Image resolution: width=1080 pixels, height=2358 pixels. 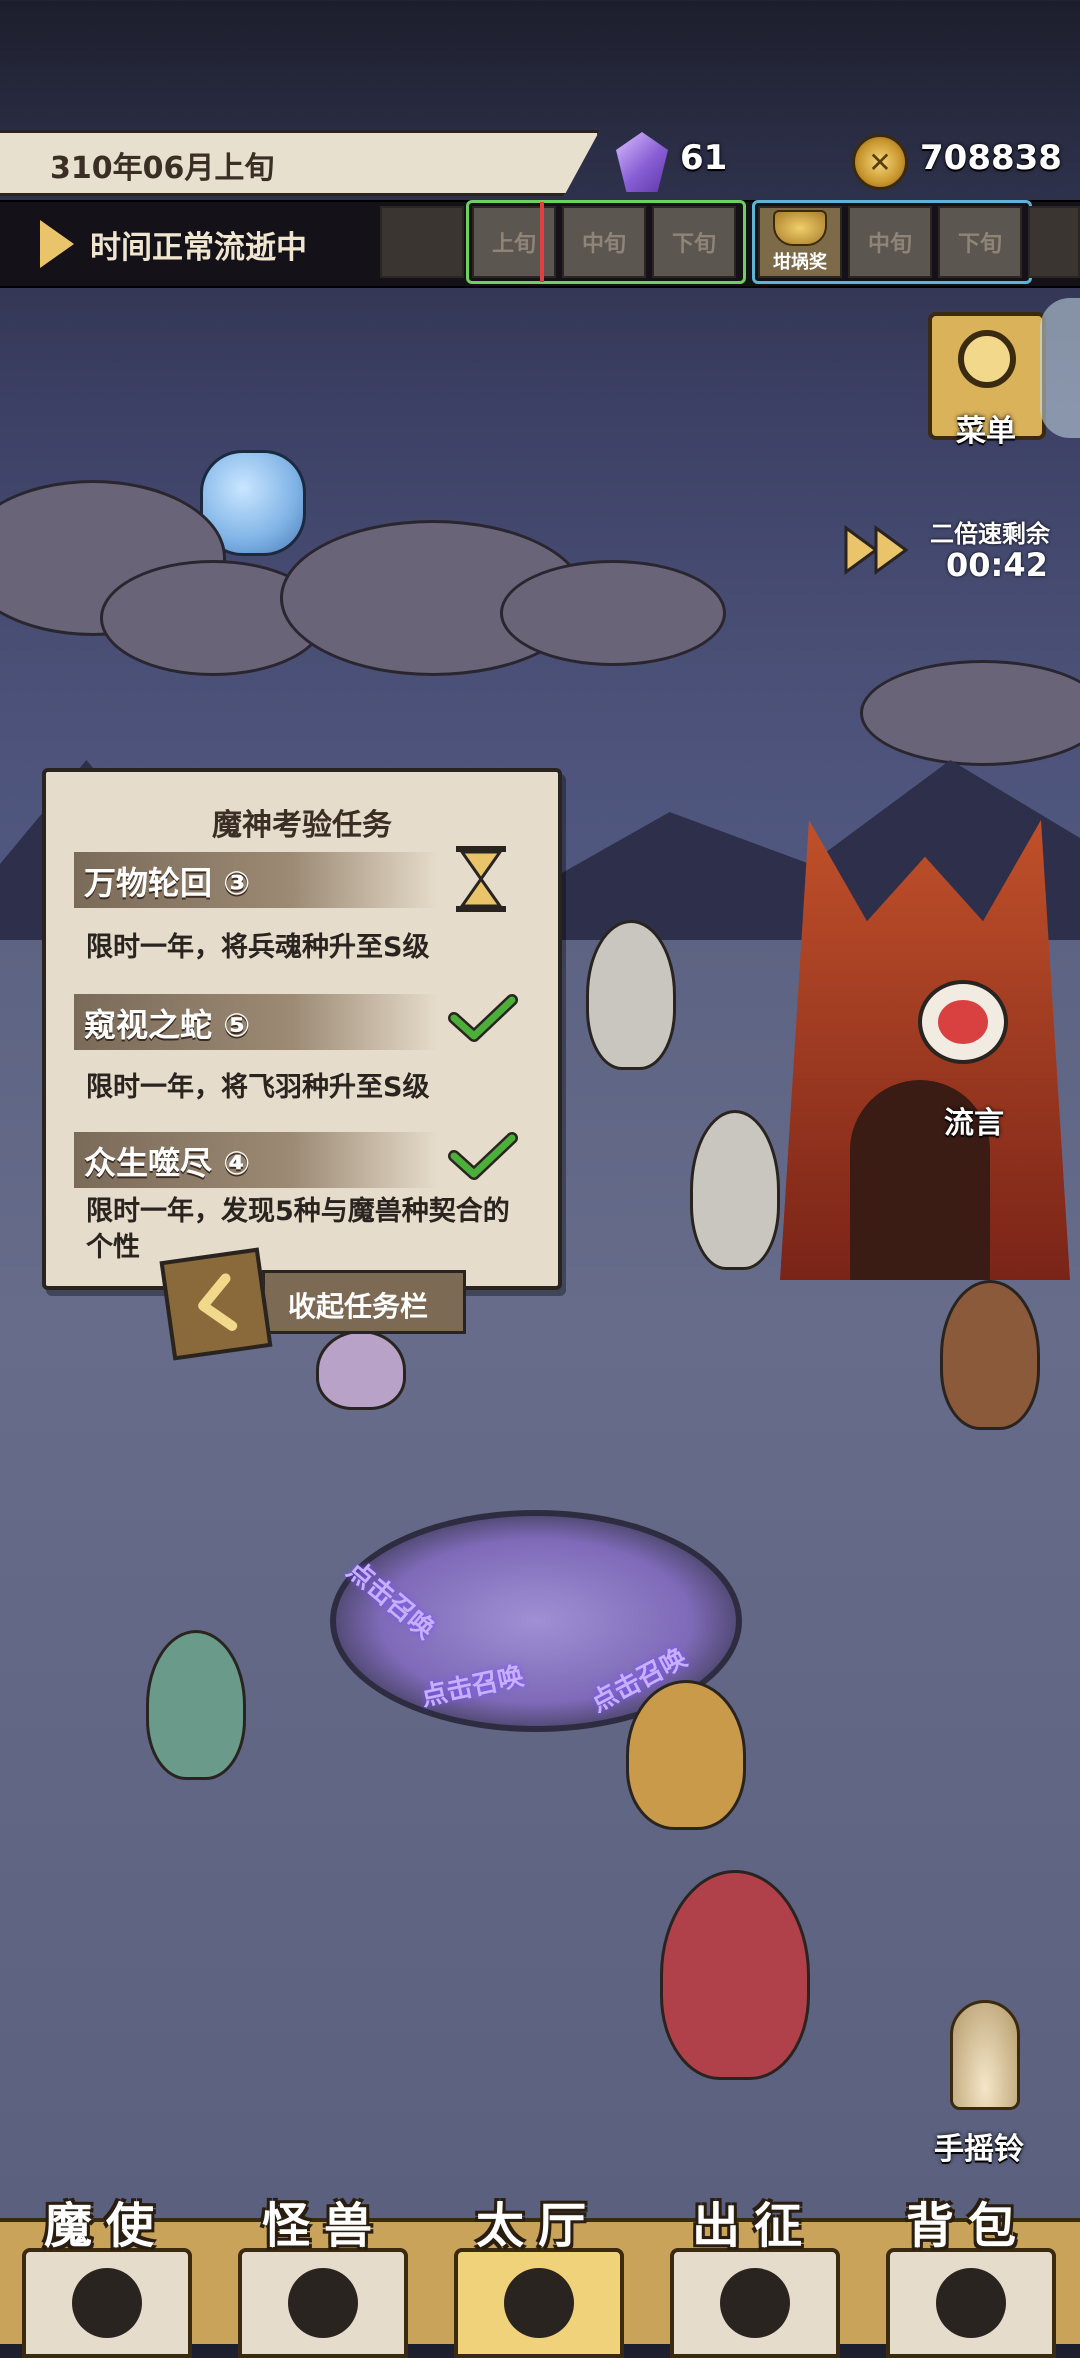 I want to click on quest-description: 限时一年，将兵魂种升至S级, so click(x=258, y=947).